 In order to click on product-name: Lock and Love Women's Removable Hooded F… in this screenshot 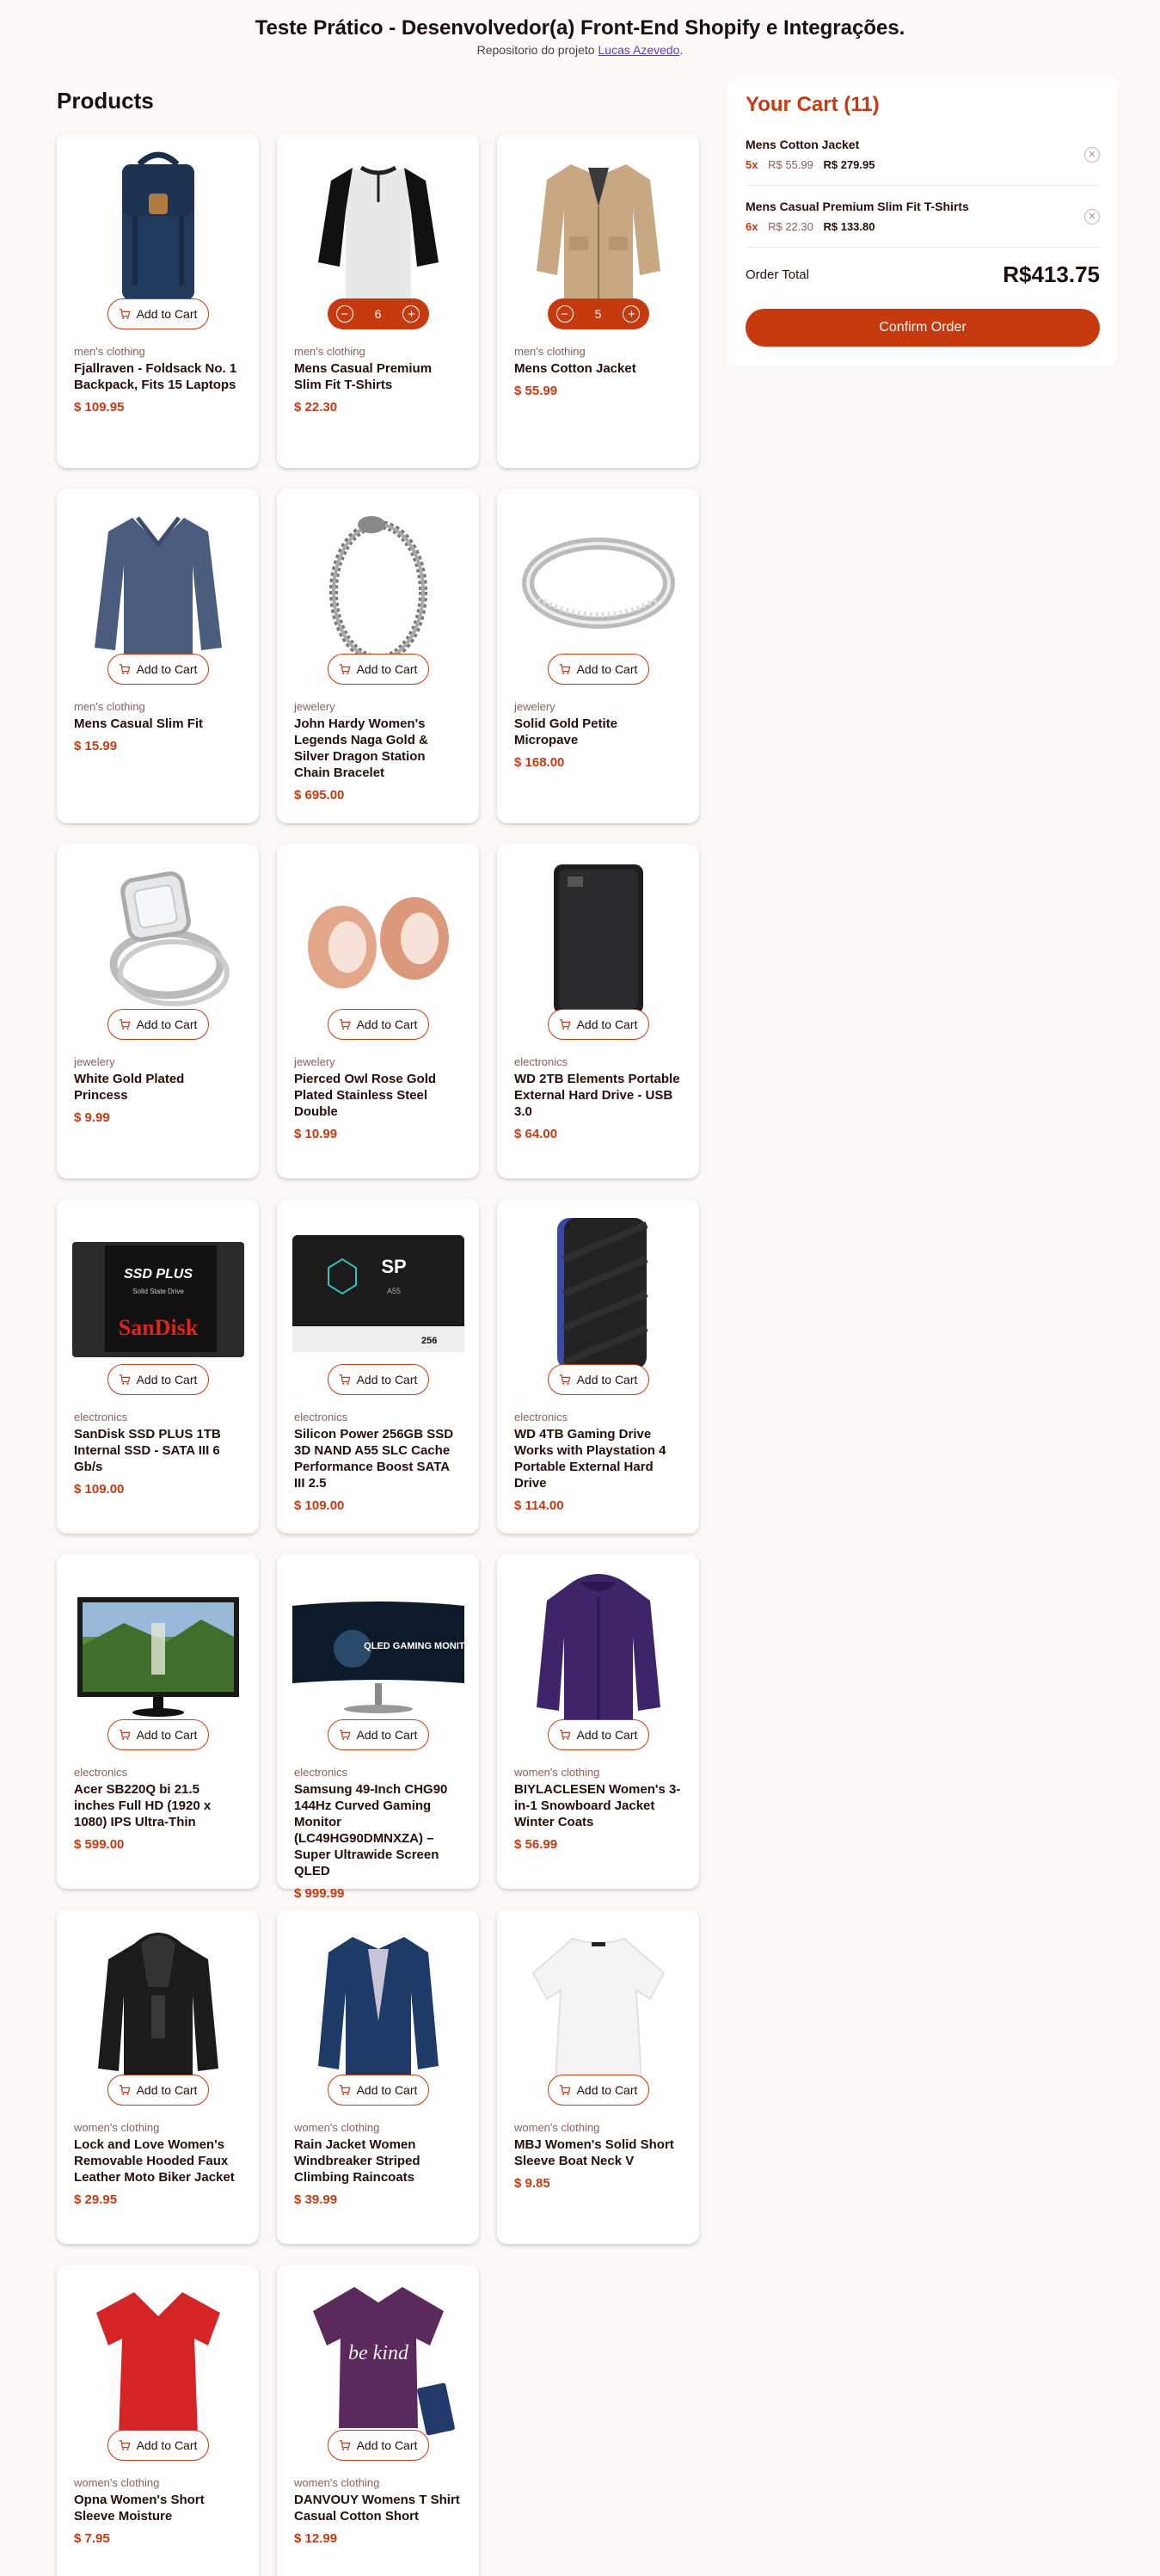, I will do `click(154, 2161)`.